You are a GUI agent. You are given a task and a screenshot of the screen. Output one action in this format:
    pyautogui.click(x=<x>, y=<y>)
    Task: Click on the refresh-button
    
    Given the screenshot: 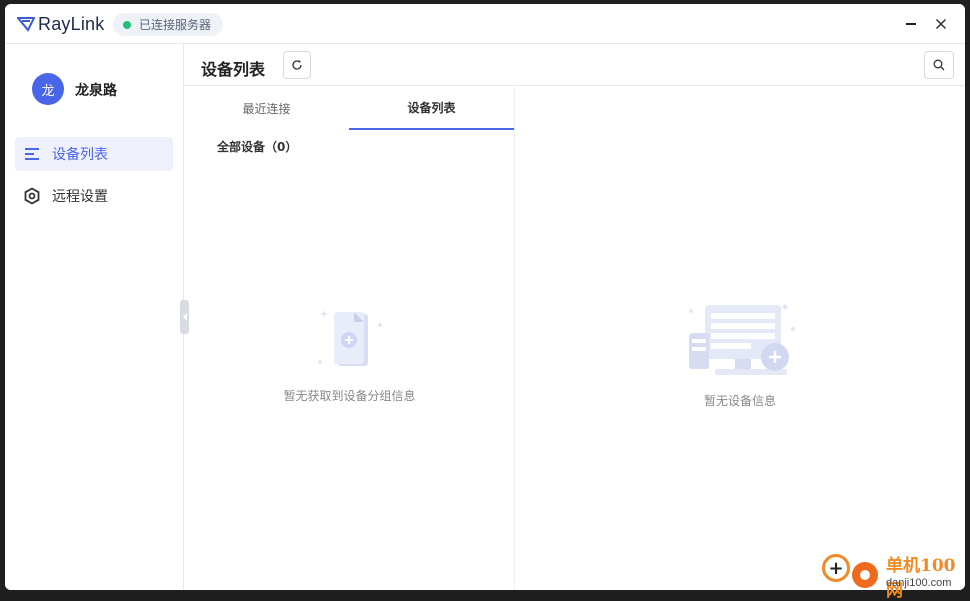 What is the action you would take?
    pyautogui.click(x=297, y=65)
    